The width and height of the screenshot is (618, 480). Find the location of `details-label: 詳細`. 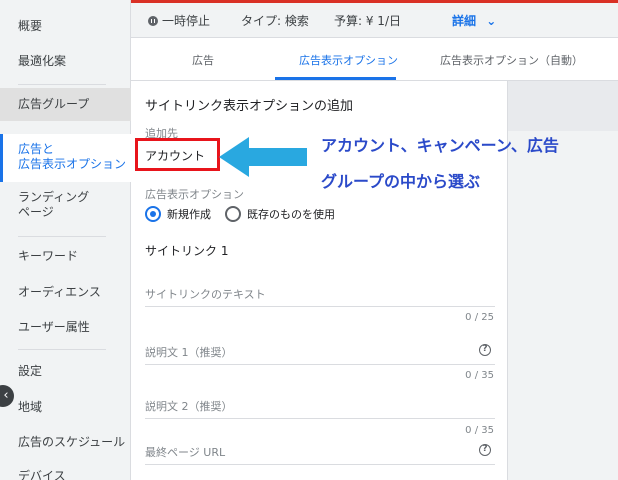

details-label: 詳細 is located at coordinates (464, 21).